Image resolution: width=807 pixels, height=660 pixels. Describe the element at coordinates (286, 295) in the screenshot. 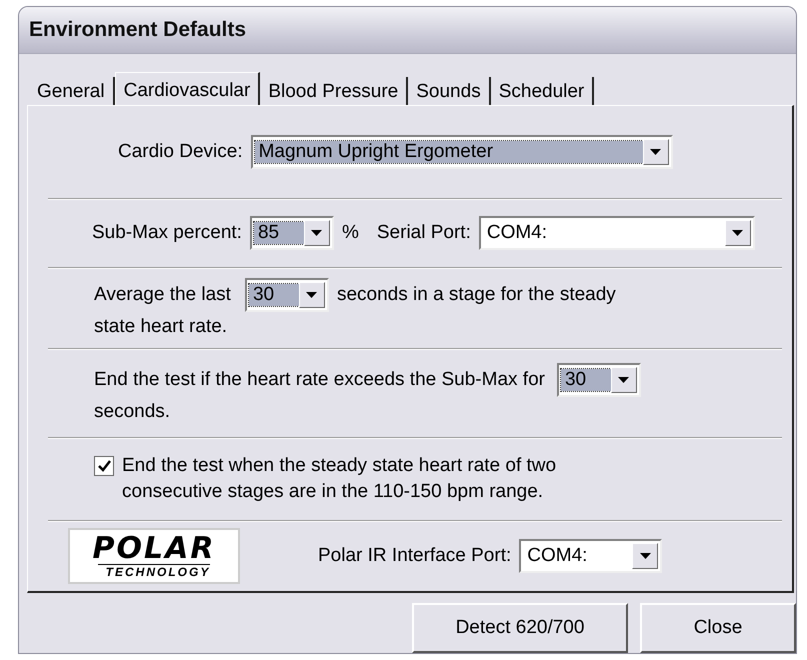

I see `average-seconds-dropdown: 30` at that location.